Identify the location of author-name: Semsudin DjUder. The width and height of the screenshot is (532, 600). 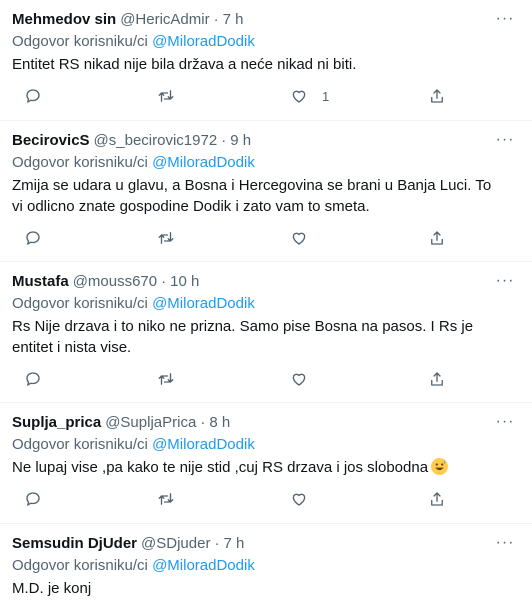
(74, 544).